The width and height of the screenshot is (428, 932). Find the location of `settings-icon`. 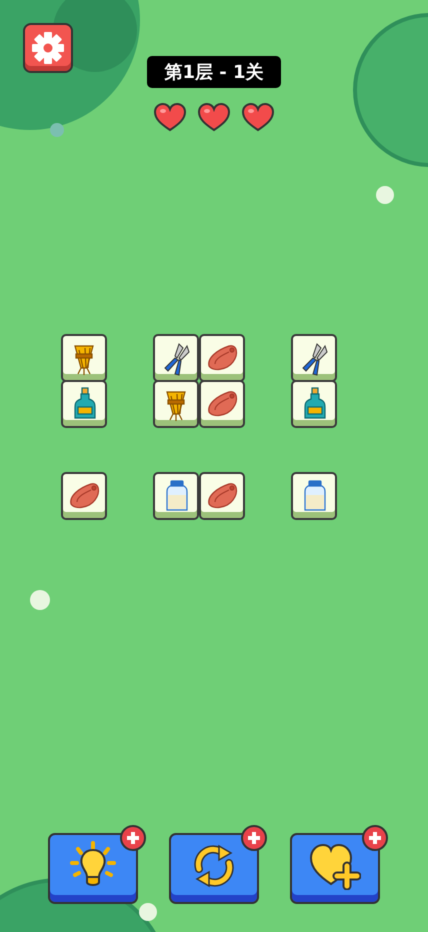

settings-icon is located at coordinates (48, 48).